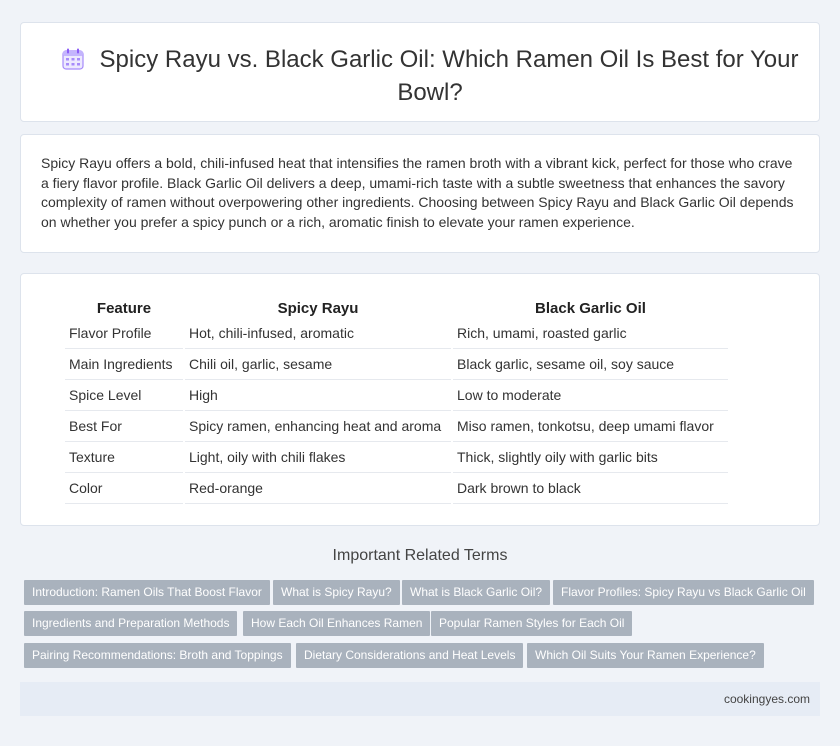 Image resolution: width=840 pixels, height=746 pixels. I want to click on related-term-tag: How Each Oil Enhances Ramen, so click(337, 623).